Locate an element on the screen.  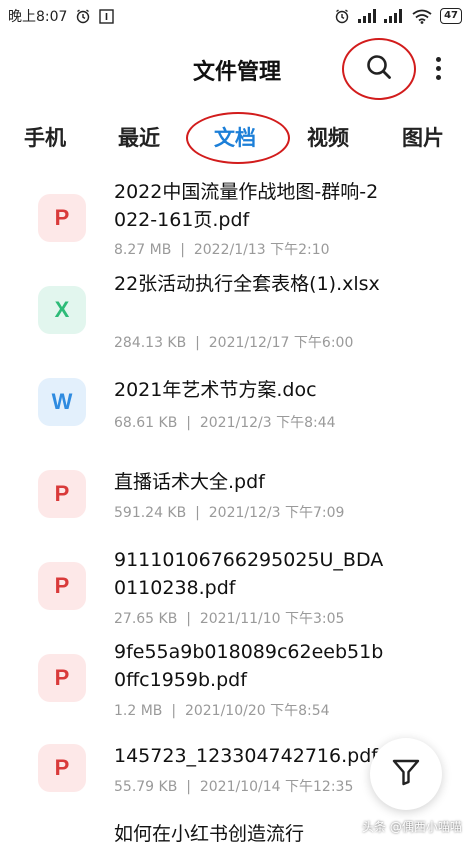
status-time: 晚上8:07 is located at coordinates (38, 17).